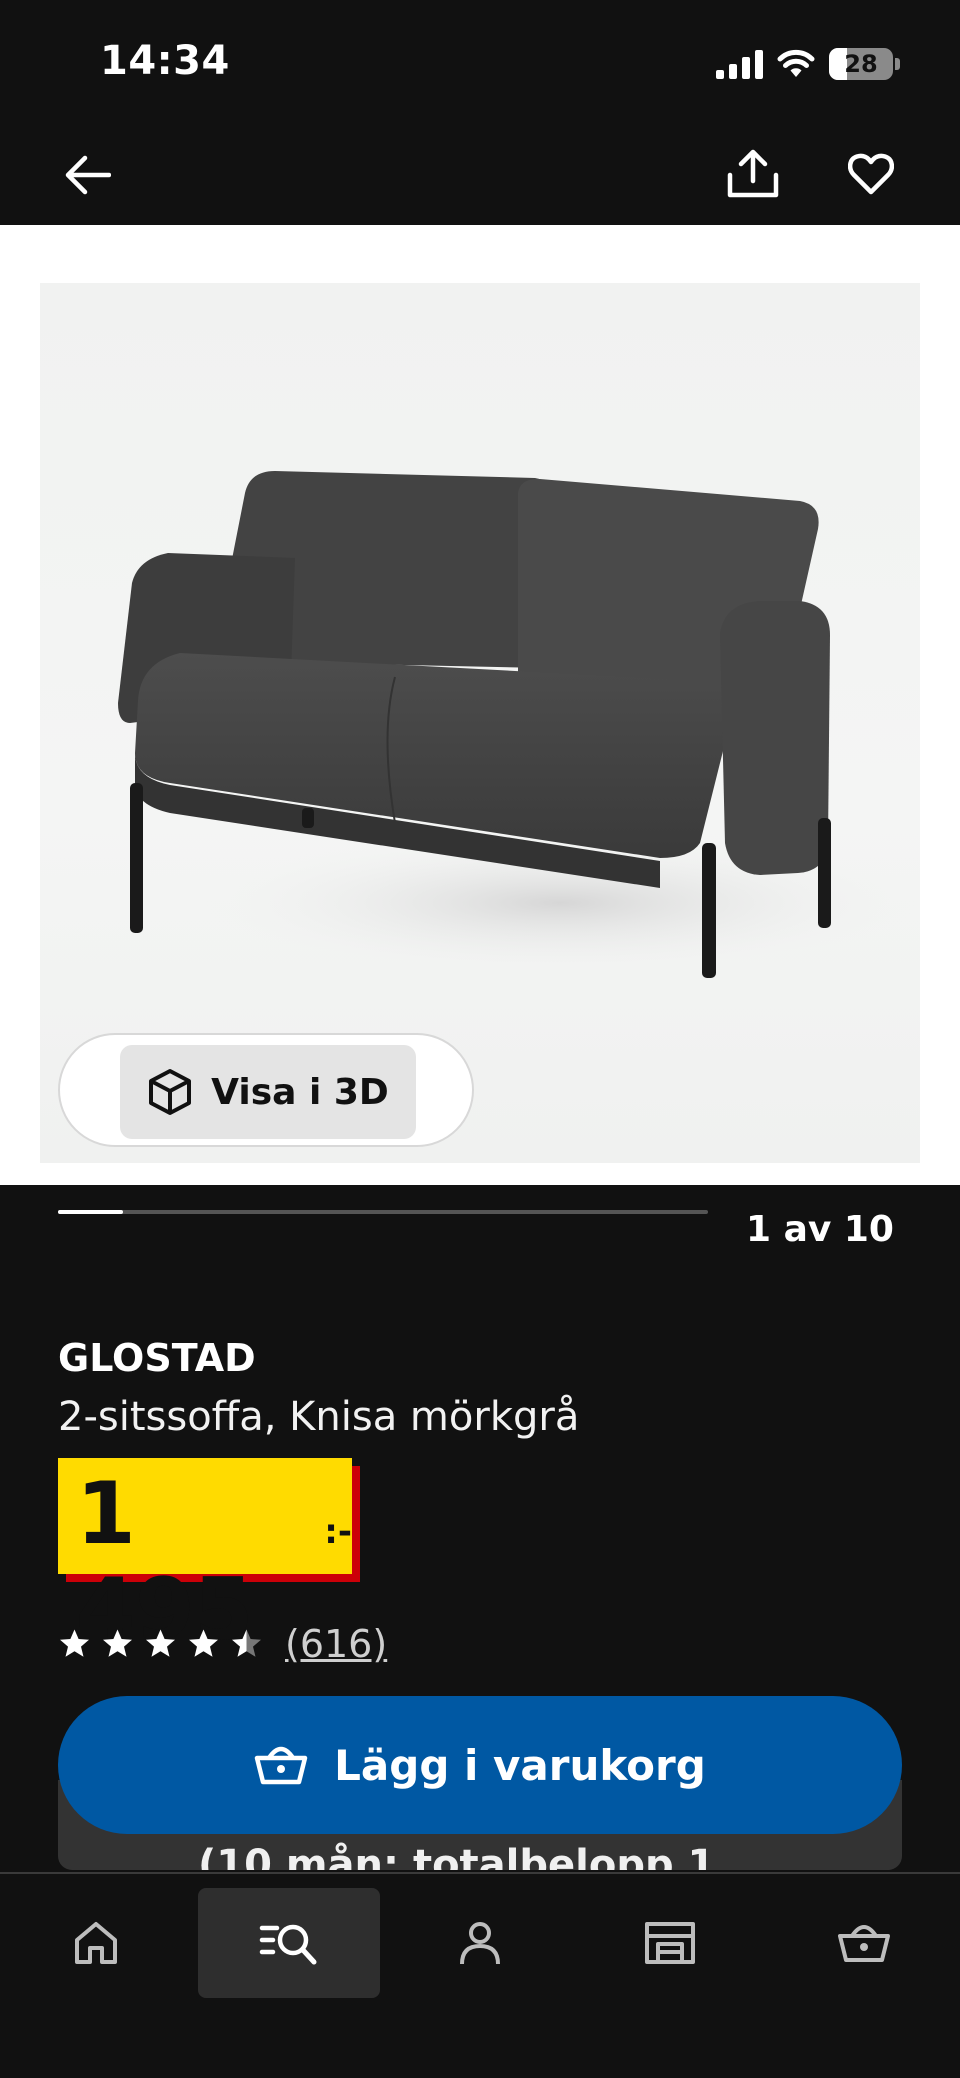 Image resolution: width=960 pixels, height=2078 pixels. I want to click on cart-basket-icon, so click(864, 1943).